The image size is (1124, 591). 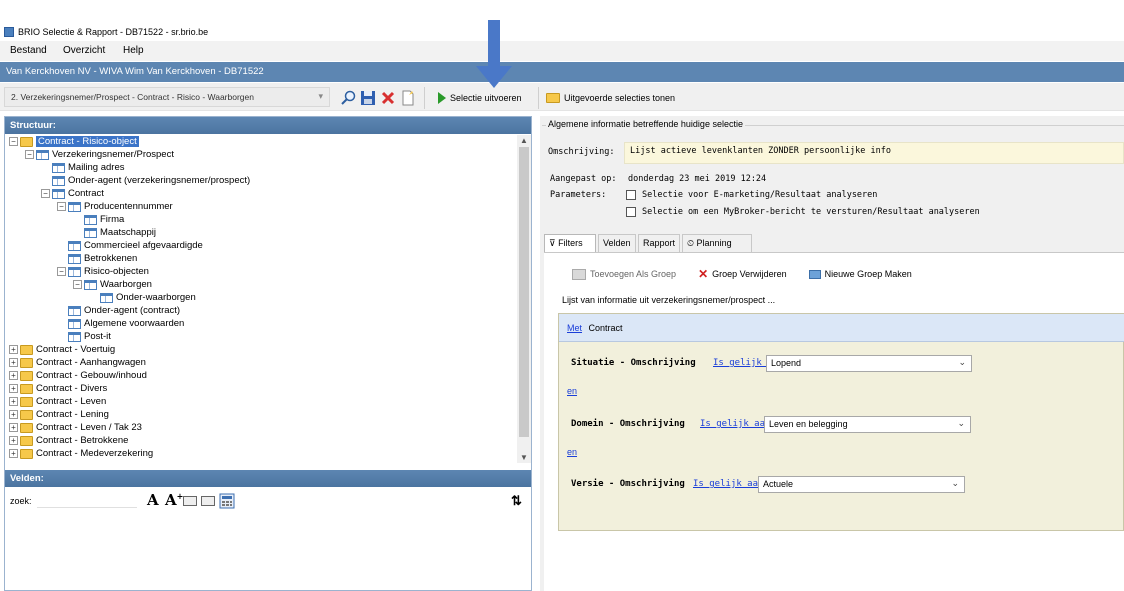 I want to click on tree-item: − Contract, so click(x=72, y=193).